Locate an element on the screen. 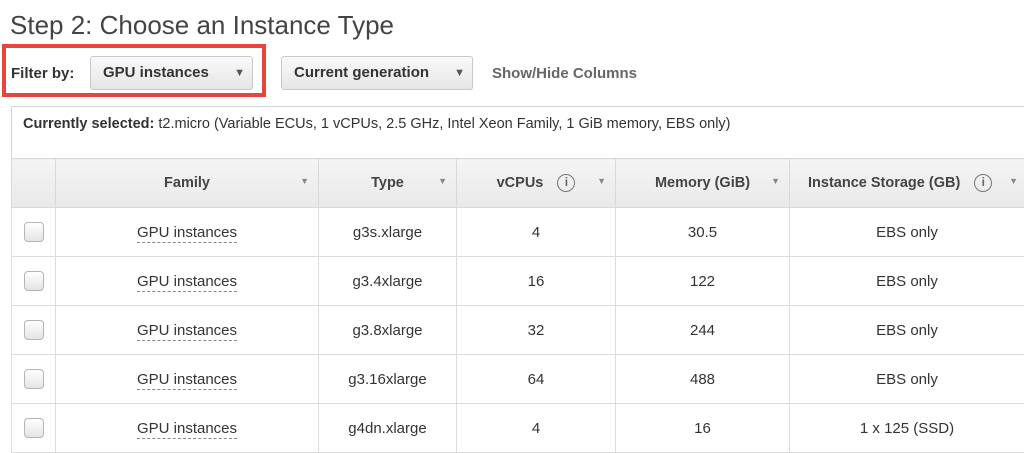 The image size is (1024, 453). memory-cell: 244 is located at coordinates (702, 330).